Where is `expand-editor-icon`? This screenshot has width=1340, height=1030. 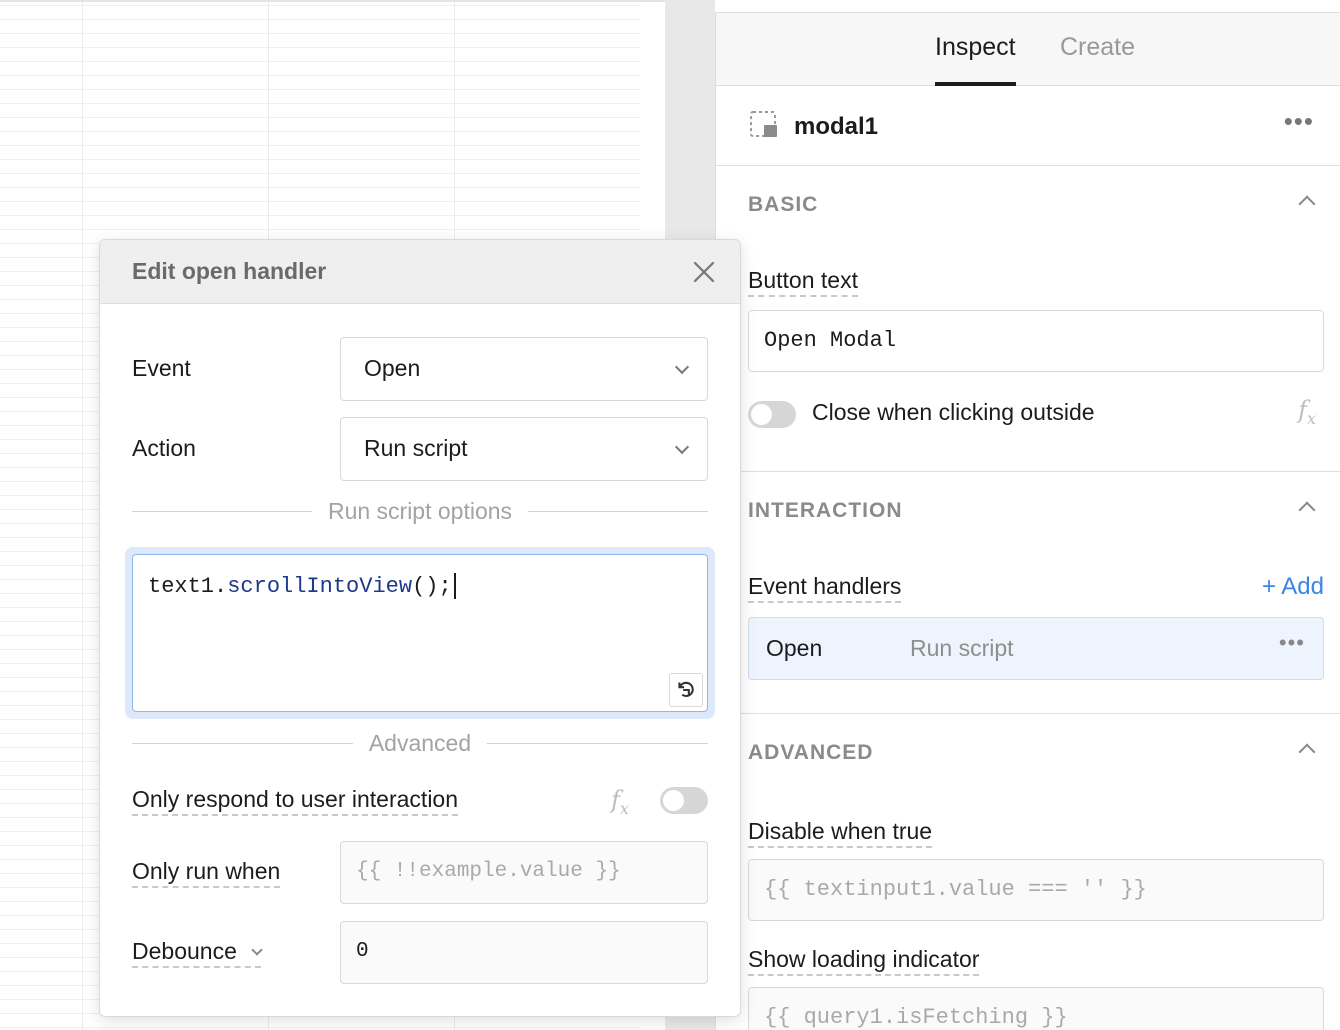
expand-editor-icon is located at coordinates (686, 690).